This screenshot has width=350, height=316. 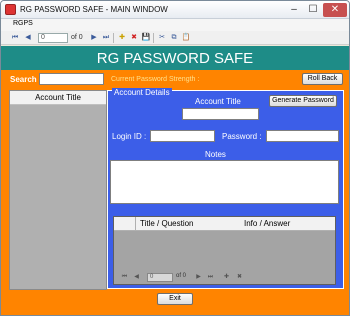 I want to click on notes-textarea, so click(x=224, y=182).